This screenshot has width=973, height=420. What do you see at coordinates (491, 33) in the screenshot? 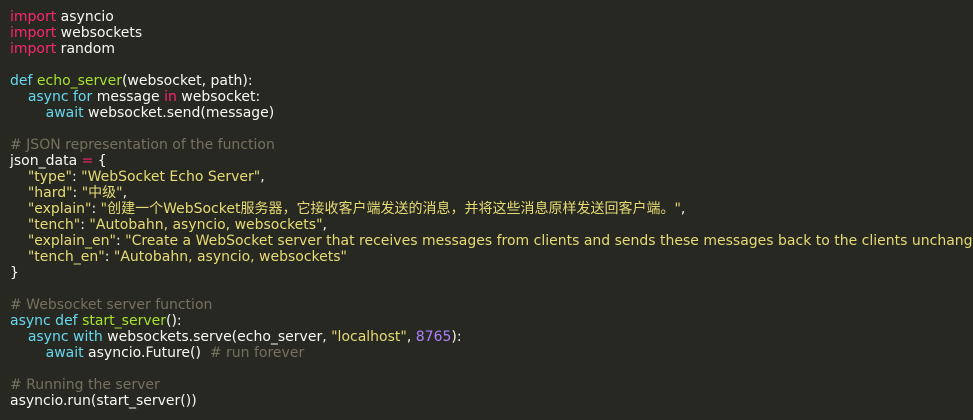
I see `code-line: import websockets` at bounding box center [491, 33].